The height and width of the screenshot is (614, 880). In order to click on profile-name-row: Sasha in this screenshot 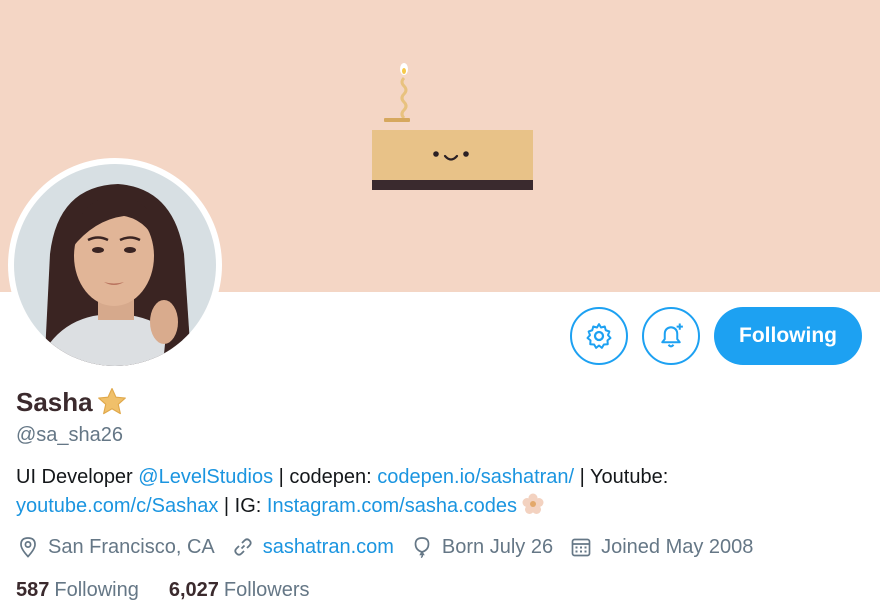, I will do `click(72, 402)`.